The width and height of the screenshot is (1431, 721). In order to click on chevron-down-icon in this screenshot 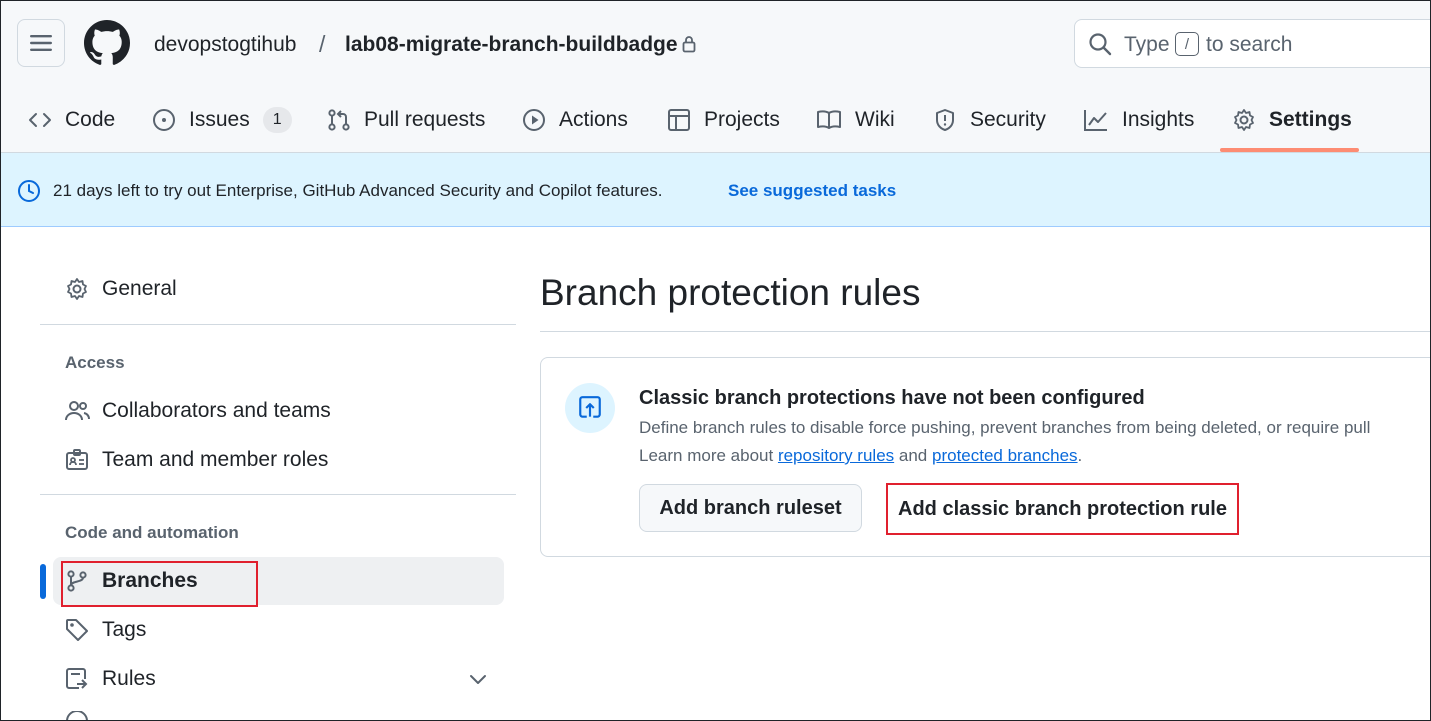, I will do `click(478, 679)`.